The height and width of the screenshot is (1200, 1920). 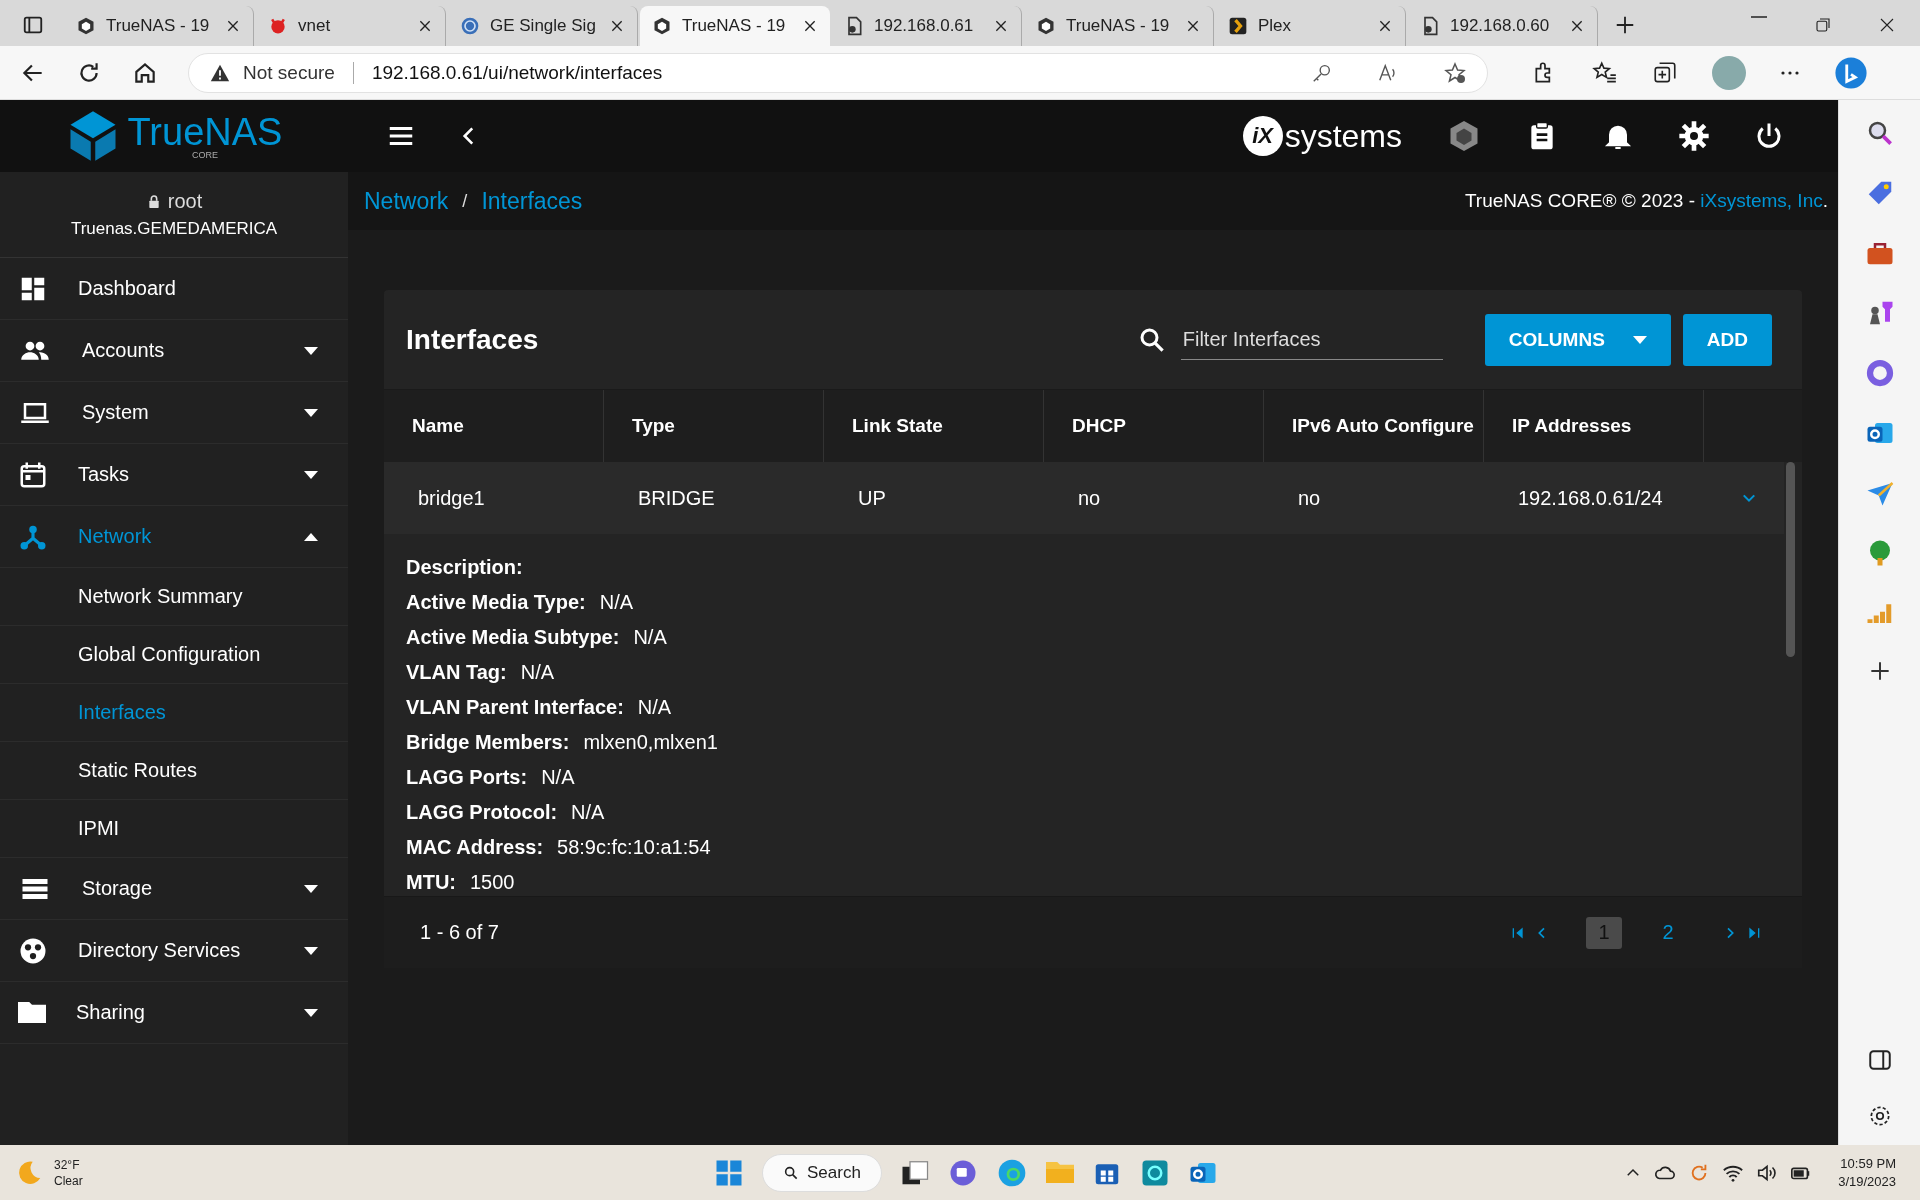 What do you see at coordinates (473, 339) in the screenshot?
I see `card-title: Interfaces` at bounding box center [473, 339].